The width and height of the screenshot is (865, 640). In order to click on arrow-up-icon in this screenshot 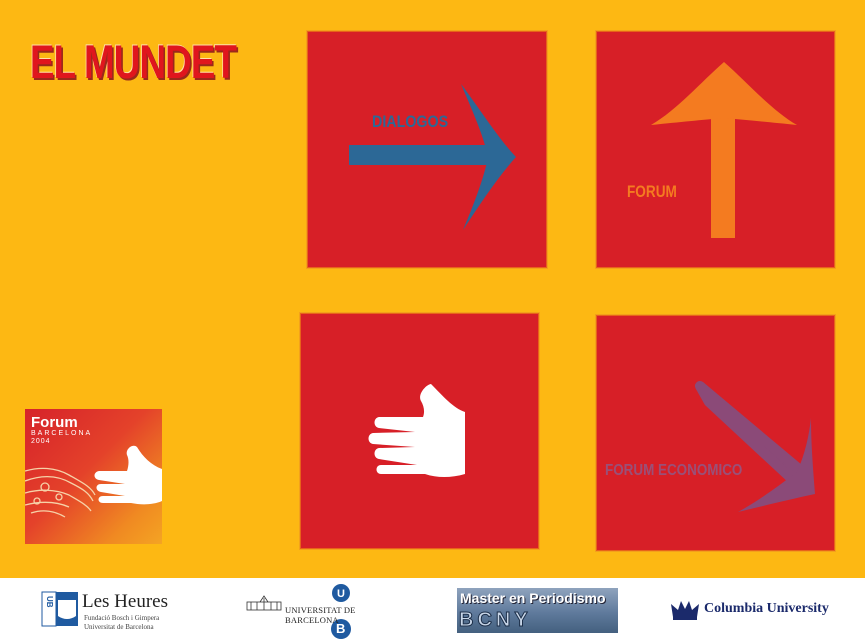, I will do `click(724, 150)`.